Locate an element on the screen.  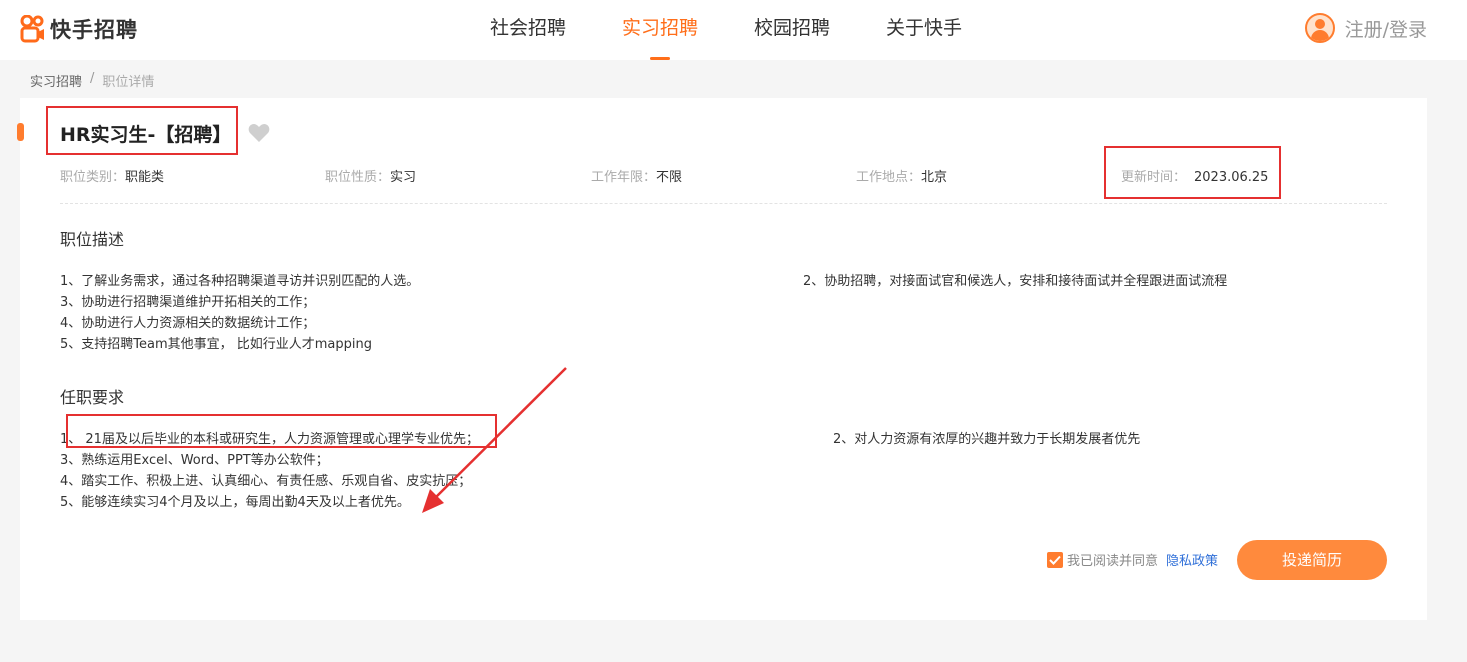
privacy-policy-link: 隐私政策 is located at coordinates (1192, 559).